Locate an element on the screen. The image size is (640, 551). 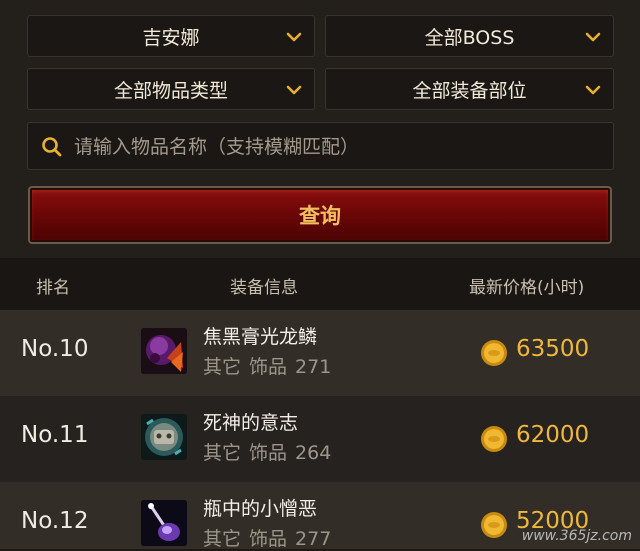
item-meta: 其它 饰品 264 is located at coordinates (271, 451).